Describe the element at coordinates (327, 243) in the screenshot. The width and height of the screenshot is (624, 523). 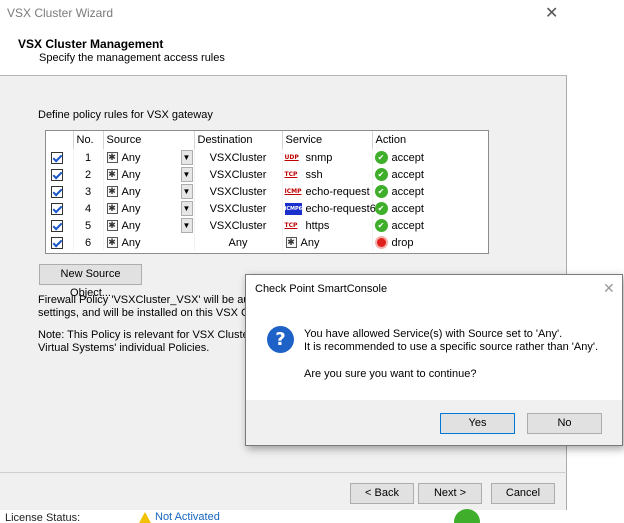
I see `rule-service-cell: ✱ Any` at that location.